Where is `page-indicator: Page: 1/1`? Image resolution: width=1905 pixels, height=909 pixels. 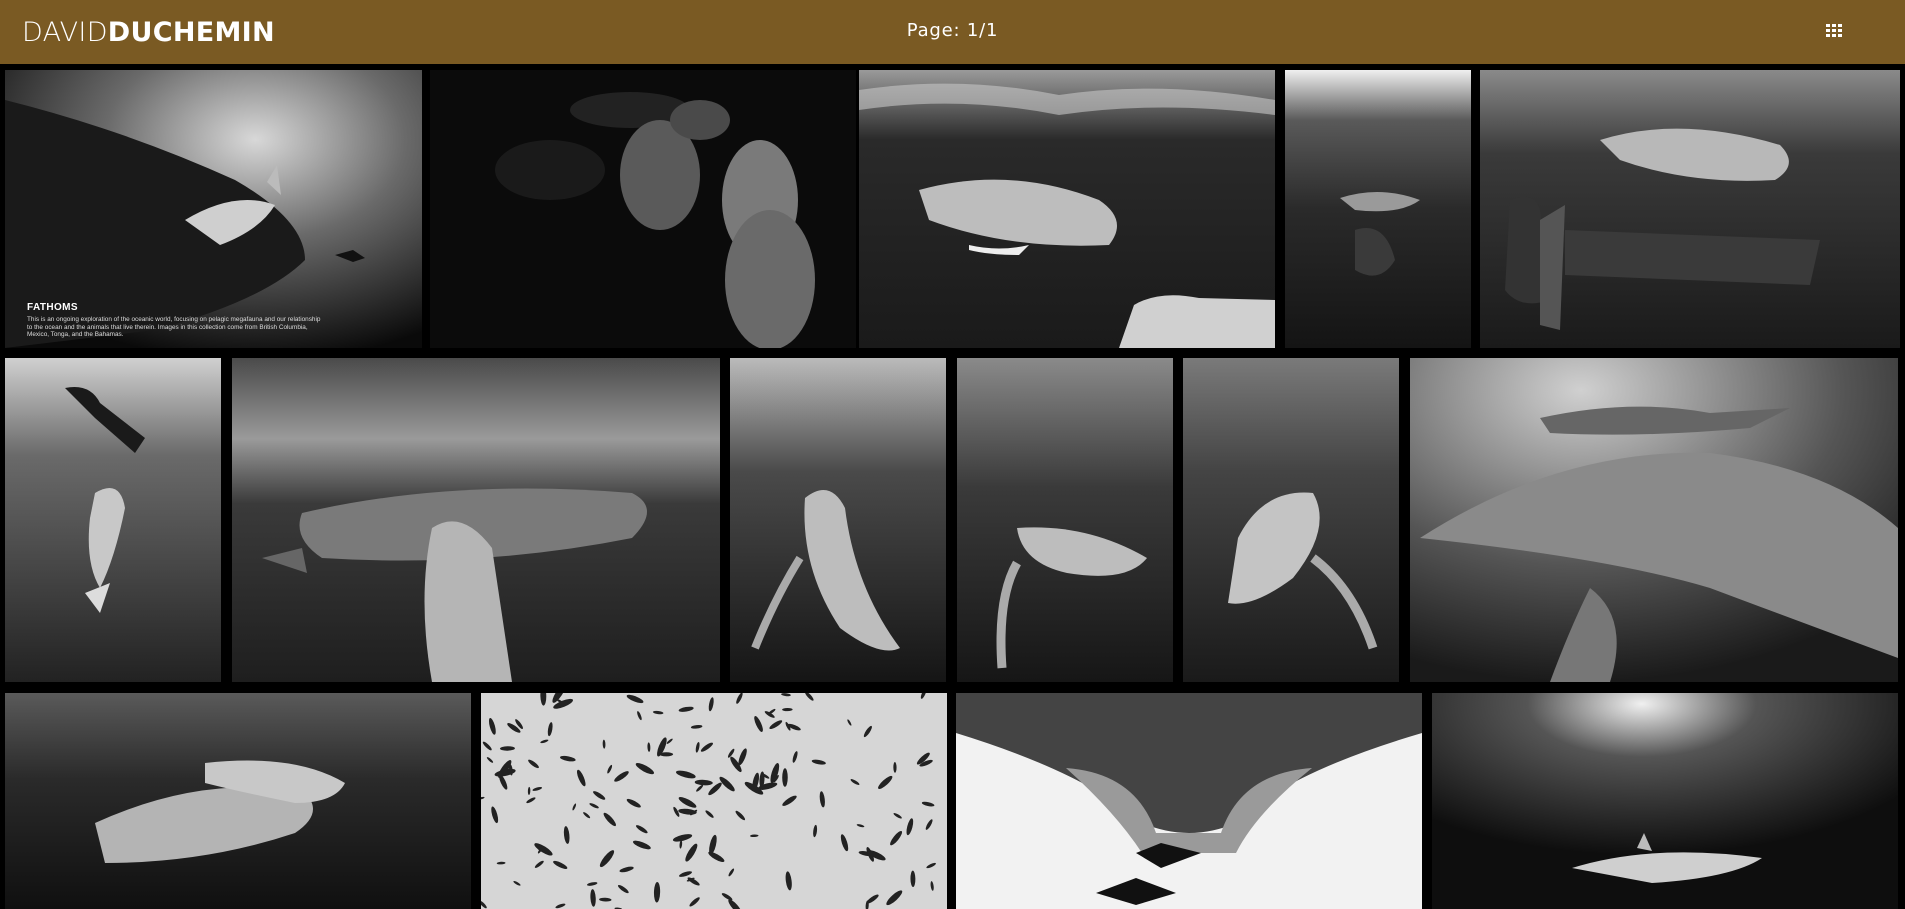
page-indicator: Page: 1/1 is located at coordinates (952, 30).